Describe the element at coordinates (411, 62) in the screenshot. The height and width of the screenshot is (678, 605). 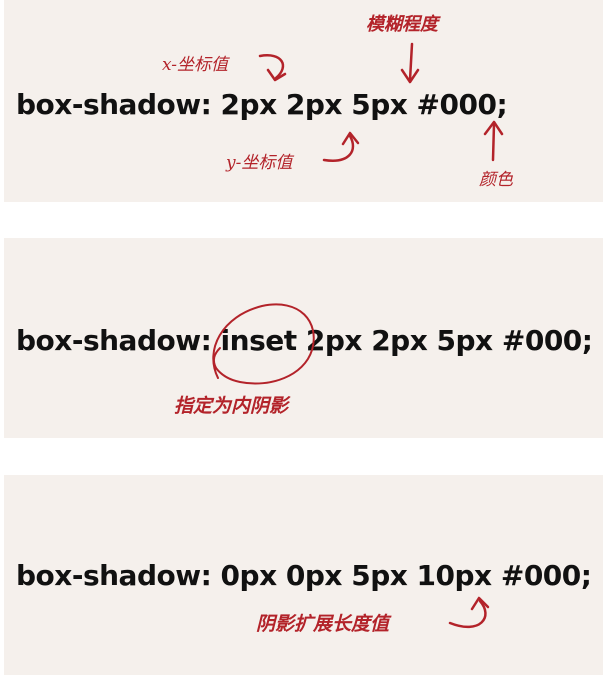
I see `down-arrow-icon` at that location.